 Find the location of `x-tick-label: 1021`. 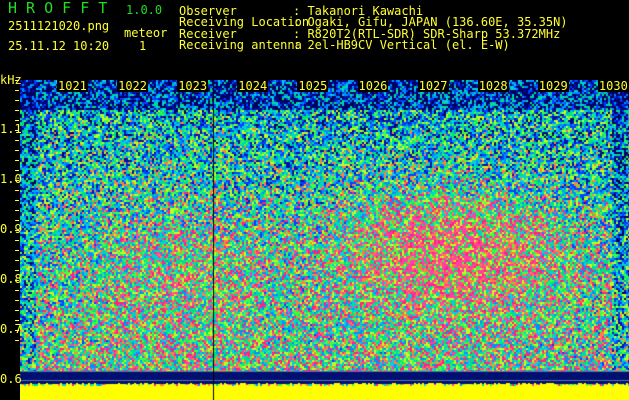

x-tick-label: 1021 is located at coordinates (72, 86).